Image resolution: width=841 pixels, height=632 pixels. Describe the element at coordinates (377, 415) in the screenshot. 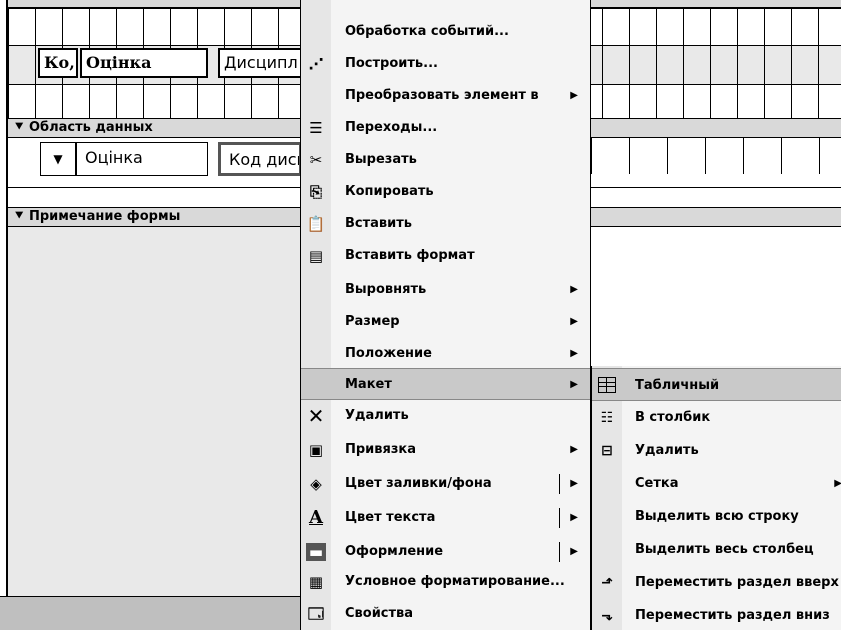

I see `menu-item-label: Удалить` at that location.